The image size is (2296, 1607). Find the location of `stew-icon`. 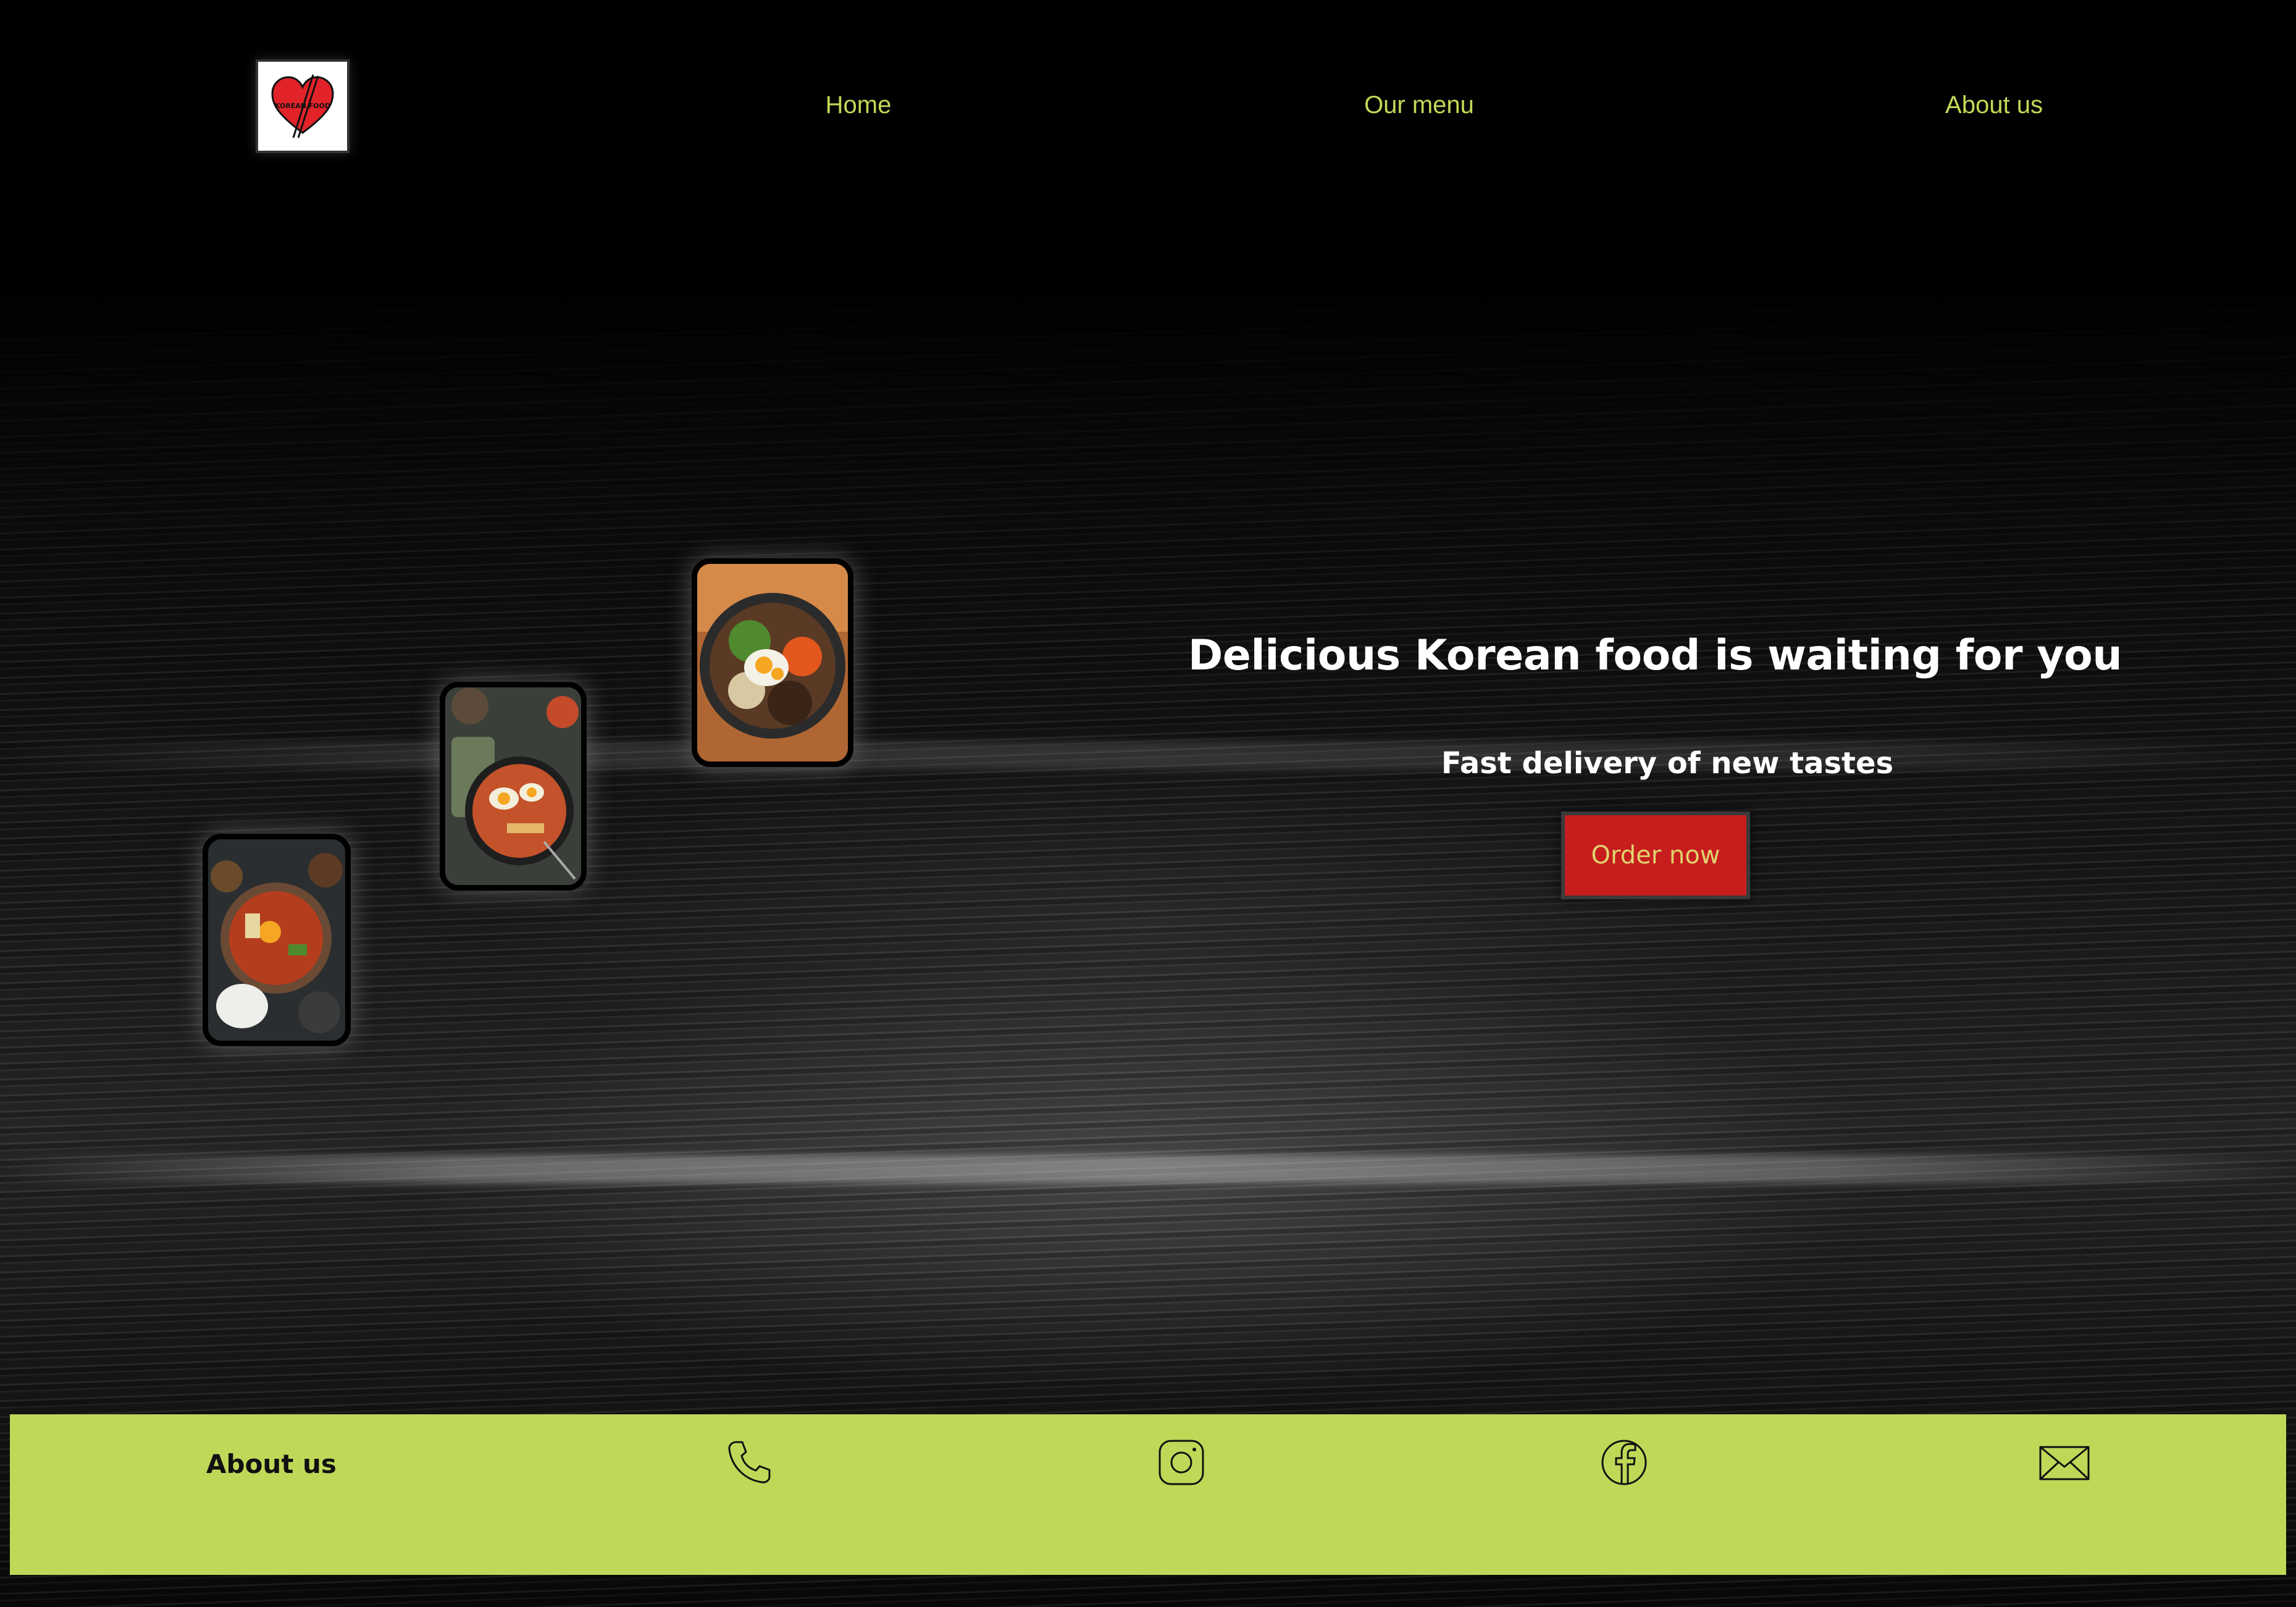

stew-icon is located at coordinates (276, 940).